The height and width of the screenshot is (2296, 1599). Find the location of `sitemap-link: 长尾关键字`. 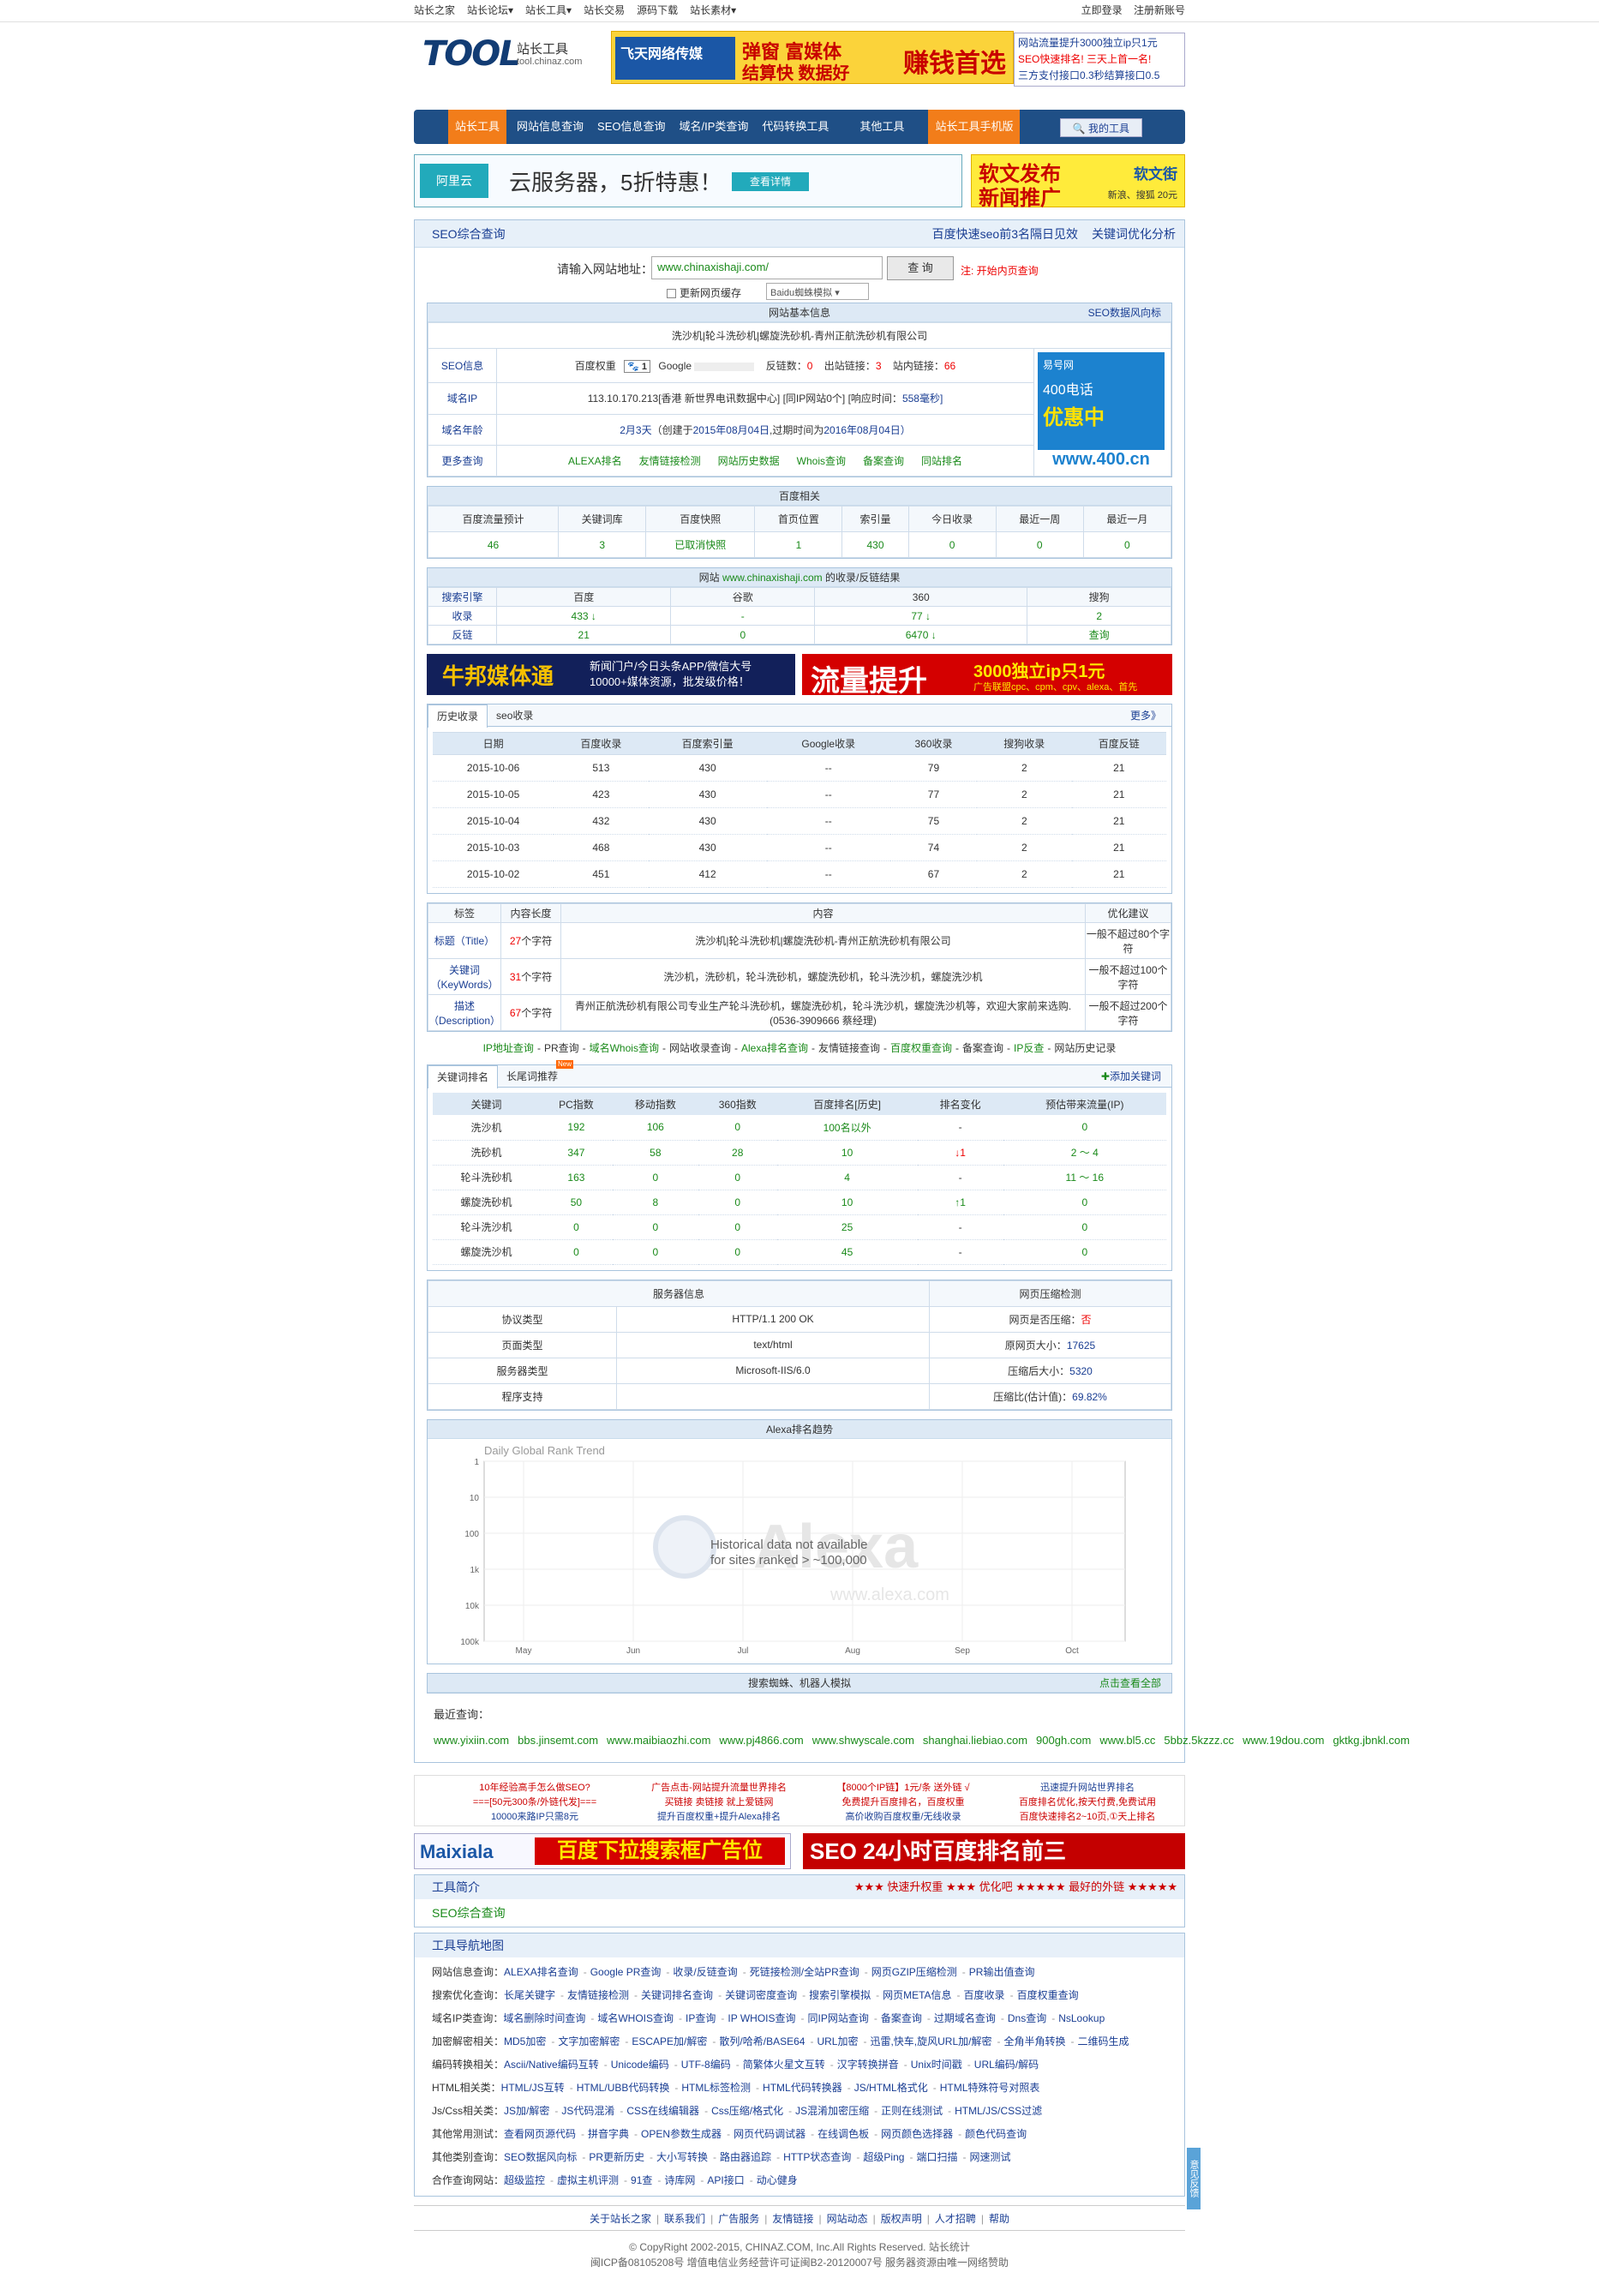

sitemap-link: 长尾关键字 is located at coordinates (529, 1995).